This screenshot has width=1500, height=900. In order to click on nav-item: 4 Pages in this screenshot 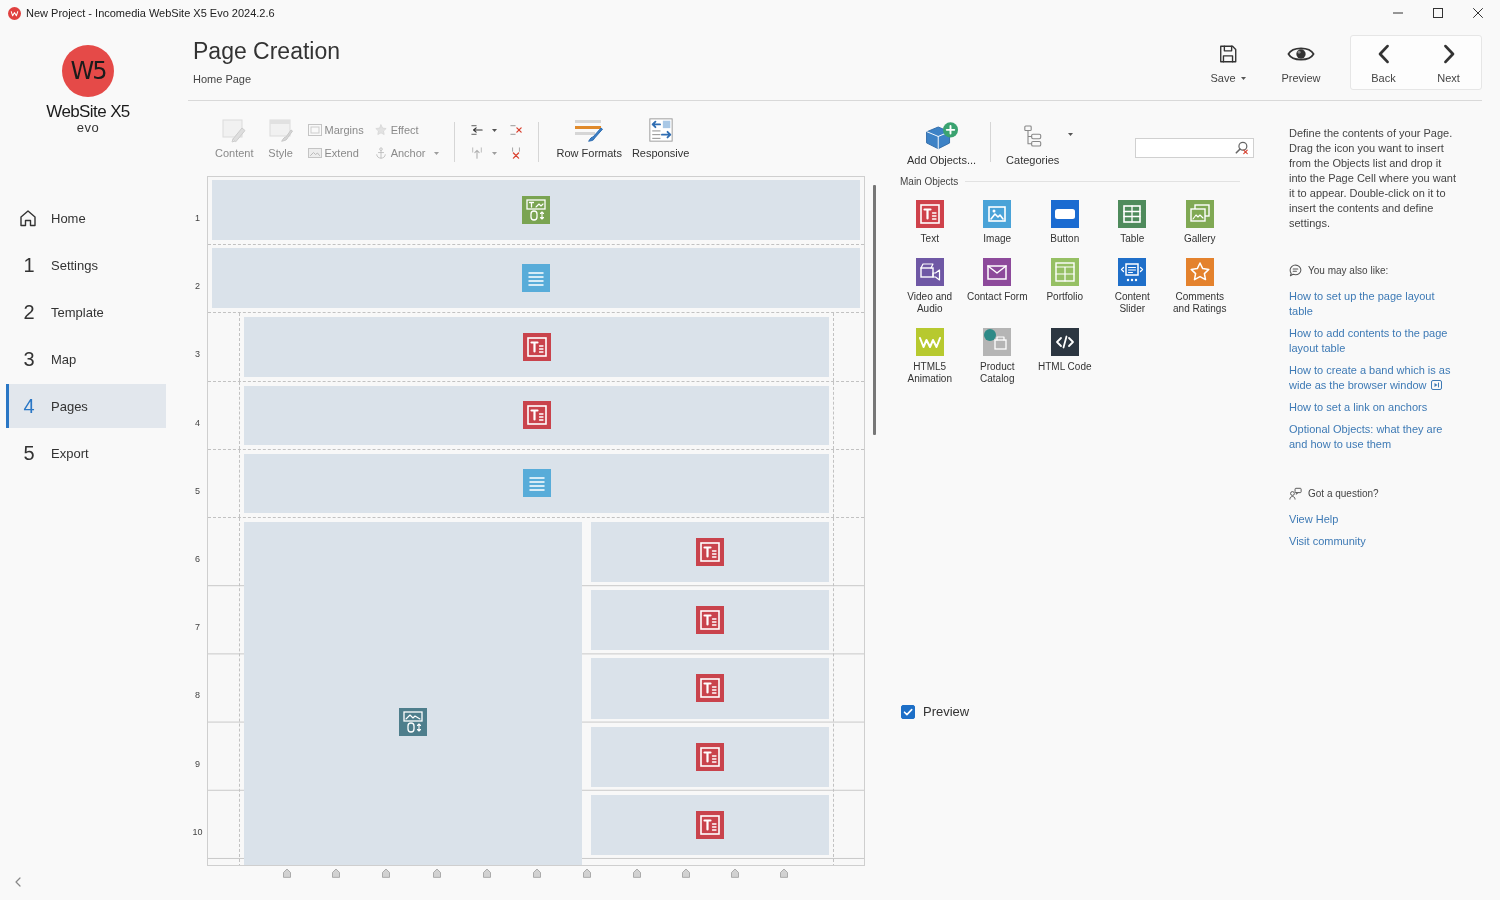, I will do `click(86, 406)`.